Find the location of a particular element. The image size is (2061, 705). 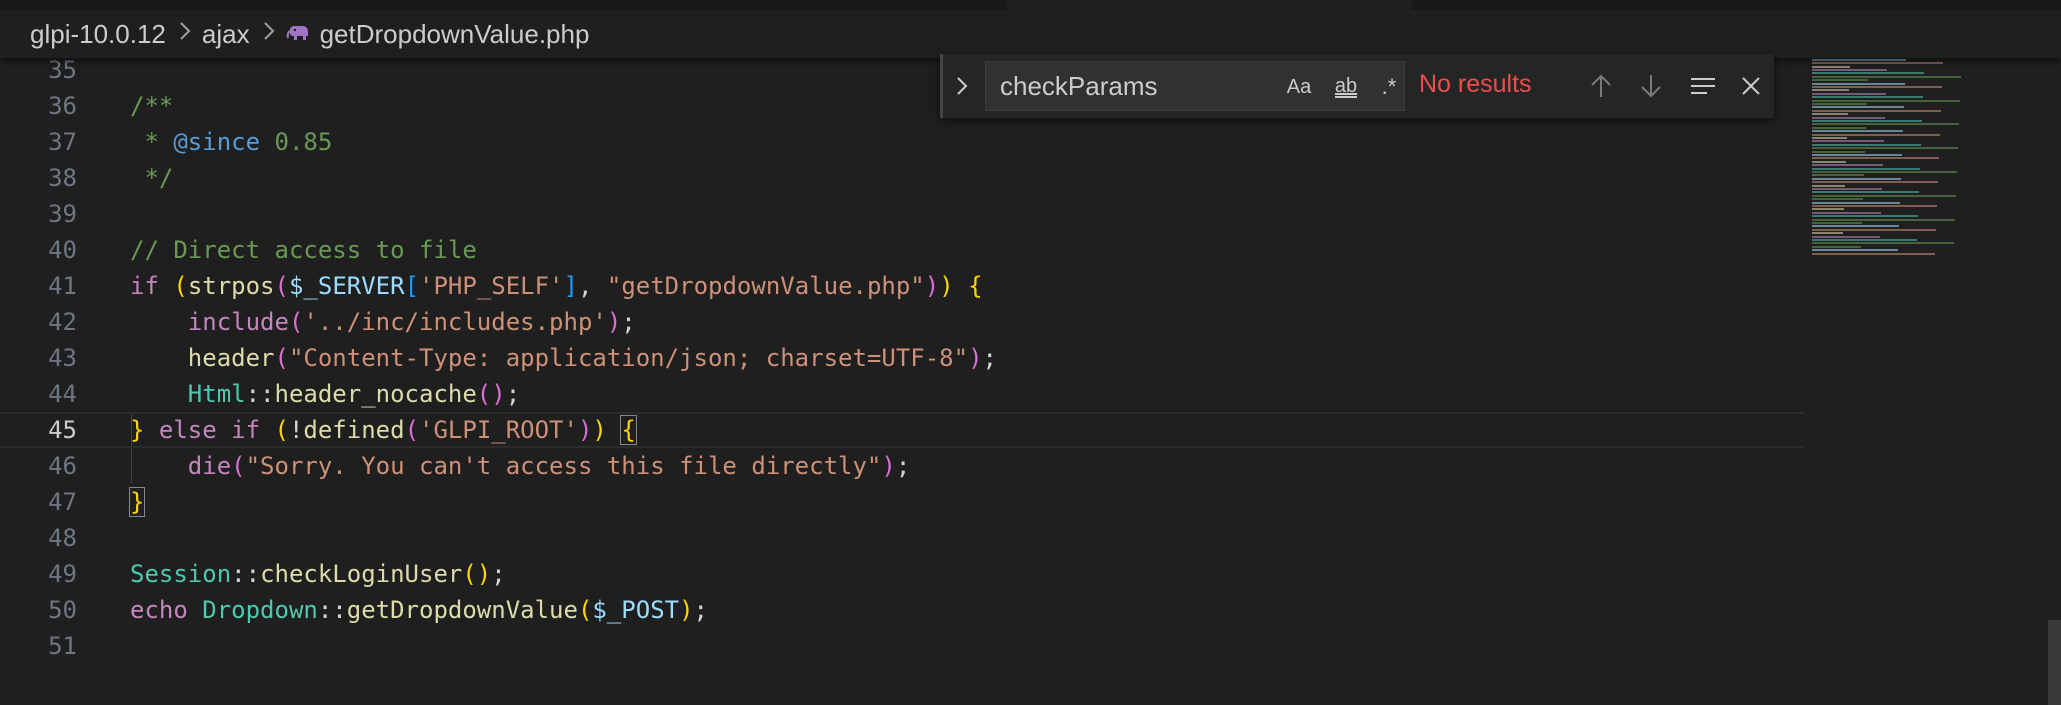

active-tab is located at coordinates (1209, 5).